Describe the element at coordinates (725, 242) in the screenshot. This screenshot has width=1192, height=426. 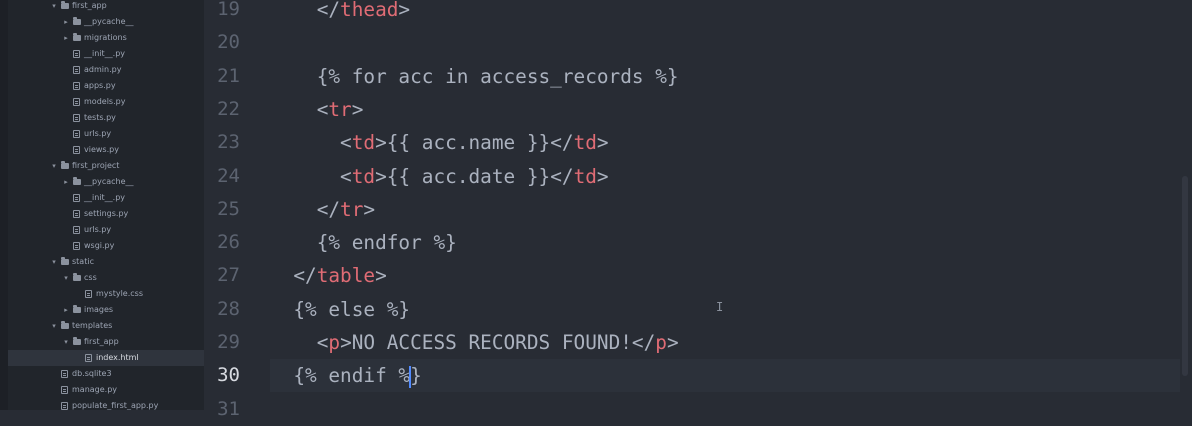
I see `code-line: {% endfor %}` at that location.